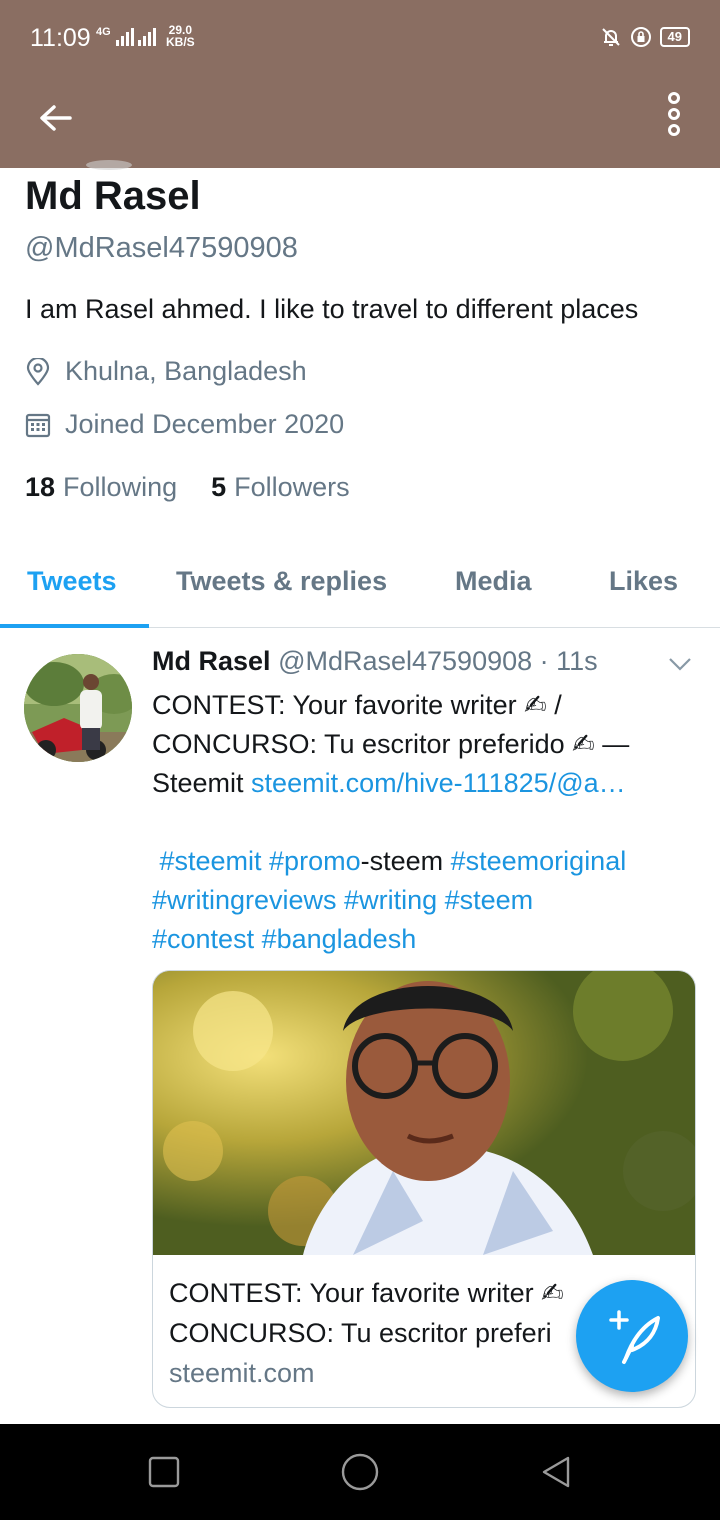  What do you see at coordinates (186, 371) in the screenshot?
I see `location-text: Khulna, Bangladesh` at bounding box center [186, 371].